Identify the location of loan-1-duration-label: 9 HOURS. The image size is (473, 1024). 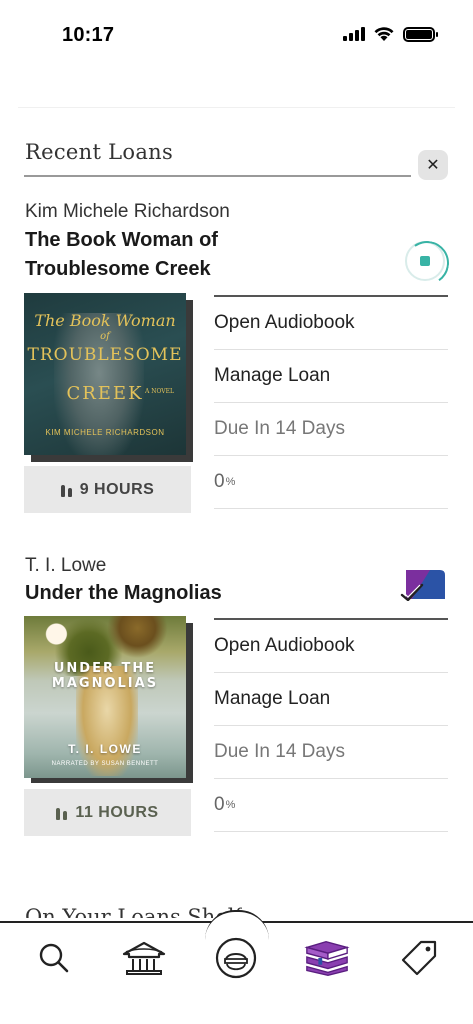
(117, 489).